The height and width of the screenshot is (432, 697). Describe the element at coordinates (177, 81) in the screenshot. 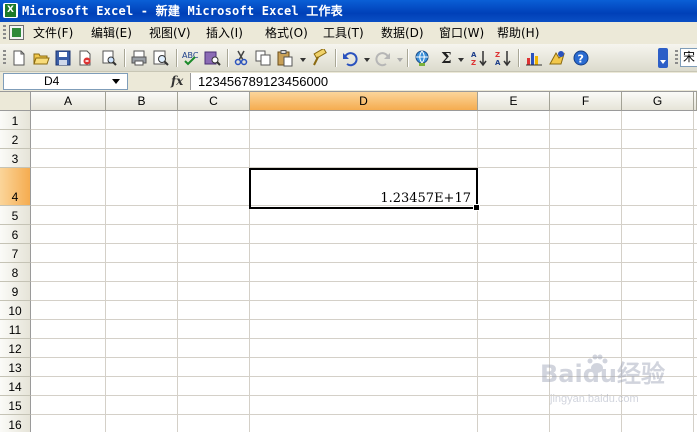

I see `insert-function-icon: fx` at that location.